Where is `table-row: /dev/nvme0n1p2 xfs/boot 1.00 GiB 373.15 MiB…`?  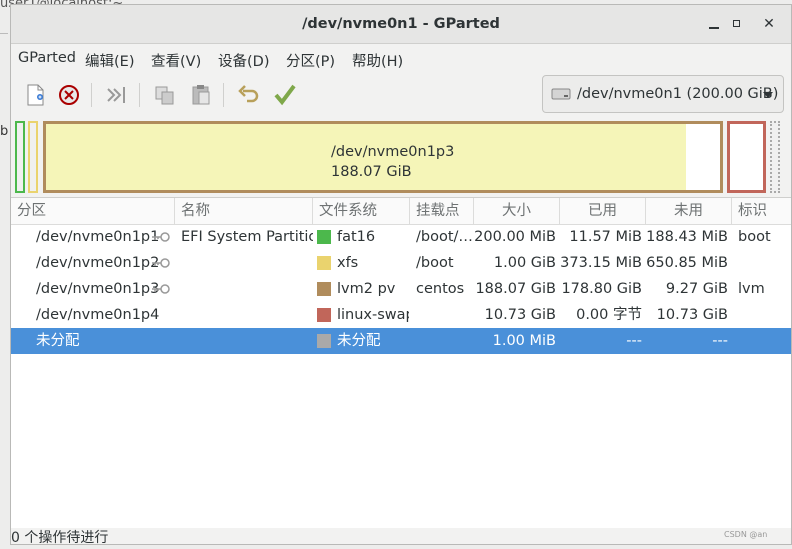
table-row: /dev/nvme0n1p2 xfs/boot 1.00 GiB 373.15 MiB… is located at coordinates (401, 263).